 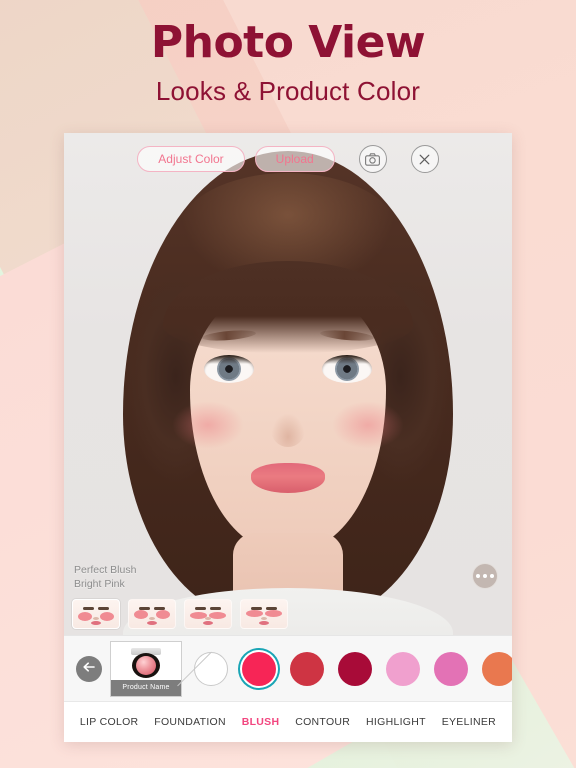 I want to click on product-thumbnail-card: Product Name, so click(x=146, y=668).